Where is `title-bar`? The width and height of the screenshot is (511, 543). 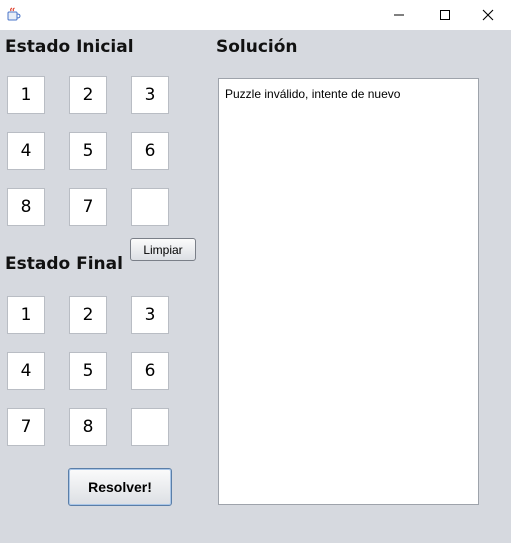
title-bar is located at coordinates (255, 15).